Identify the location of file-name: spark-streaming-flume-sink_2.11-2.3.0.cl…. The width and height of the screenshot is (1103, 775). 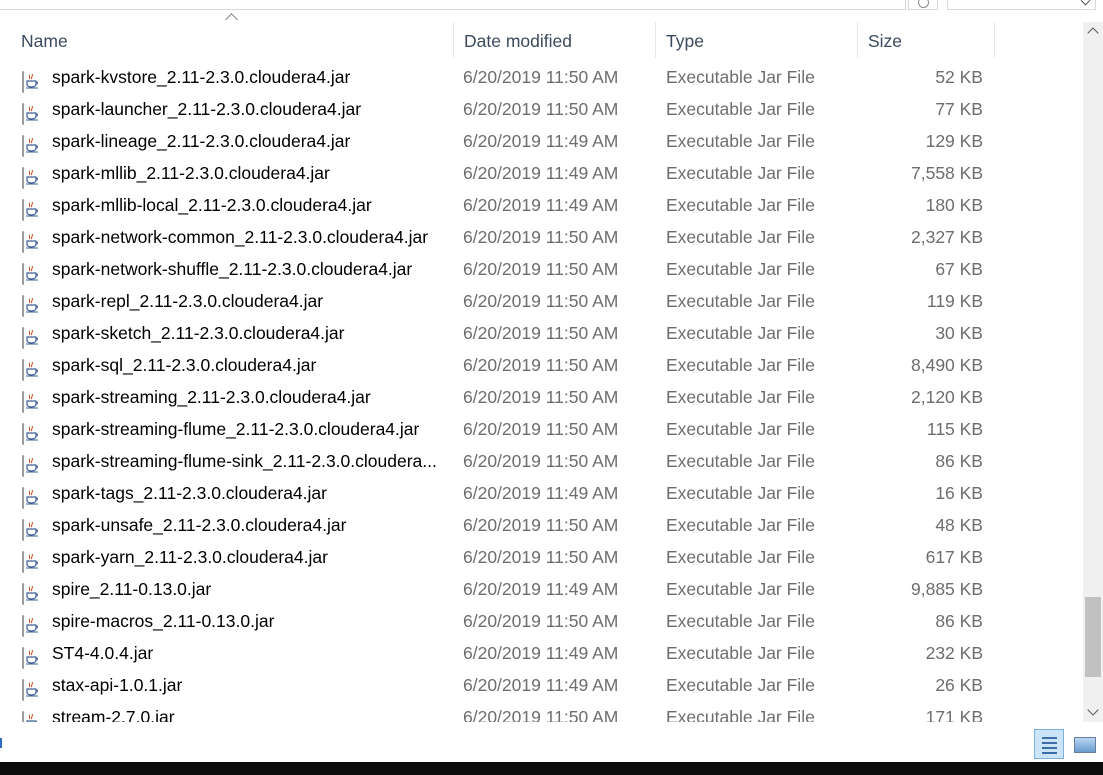
(250, 461).